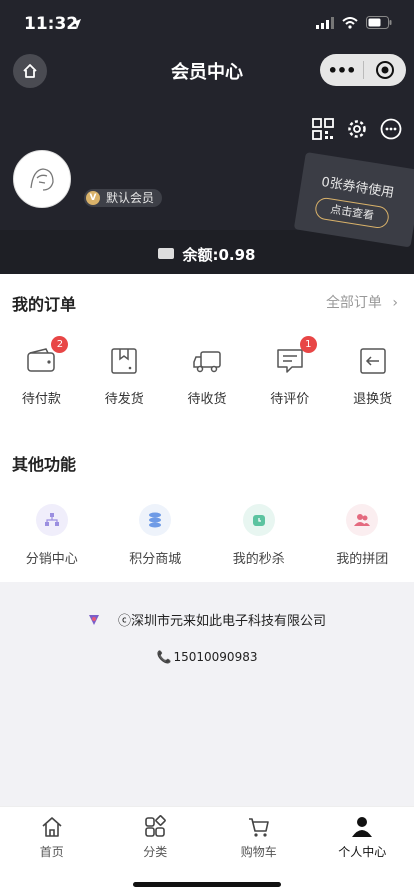  I want to click on order-item-to-receive: 待收货, so click(207, 376).